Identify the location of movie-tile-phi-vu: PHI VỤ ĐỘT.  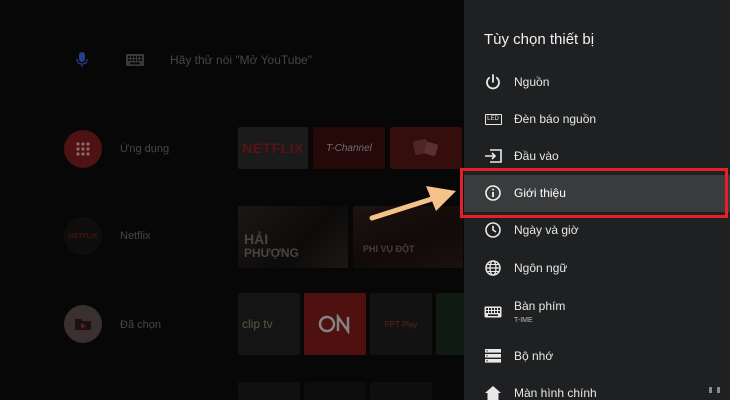
(408, 237).